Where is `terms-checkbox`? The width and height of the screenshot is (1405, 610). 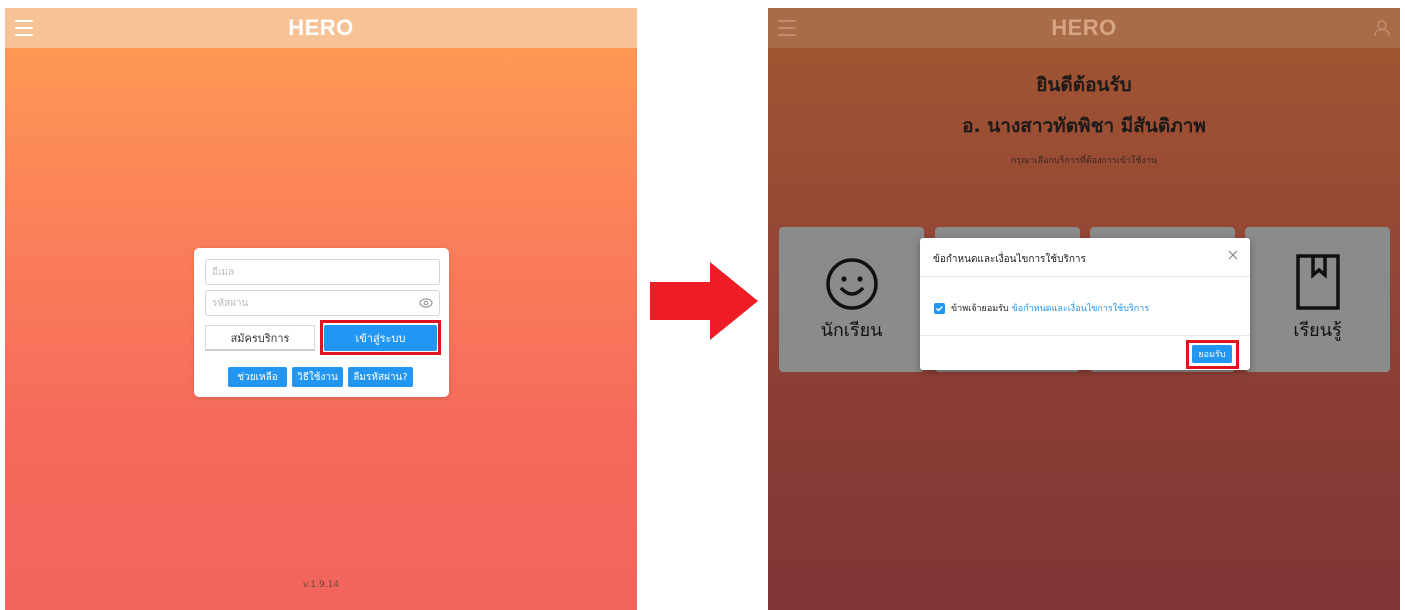 terms-checkbox is located at coordinates (939, 308).